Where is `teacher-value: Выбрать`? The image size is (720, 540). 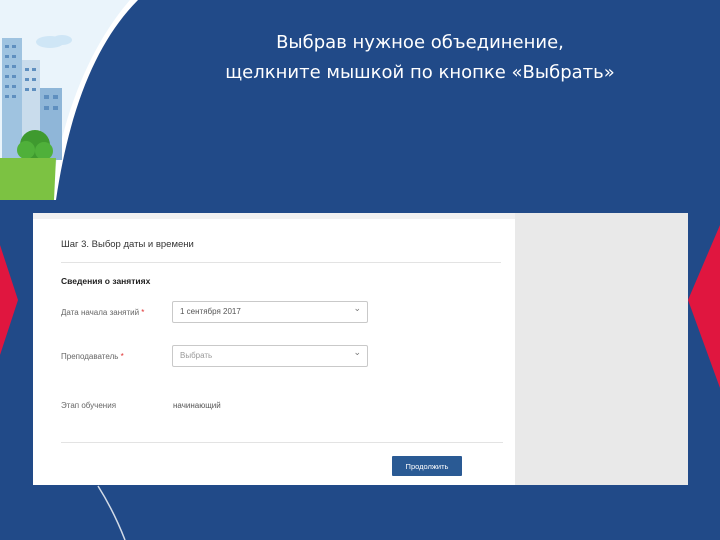 teacher-value: Выбрать is located at coordinates (196, 355).